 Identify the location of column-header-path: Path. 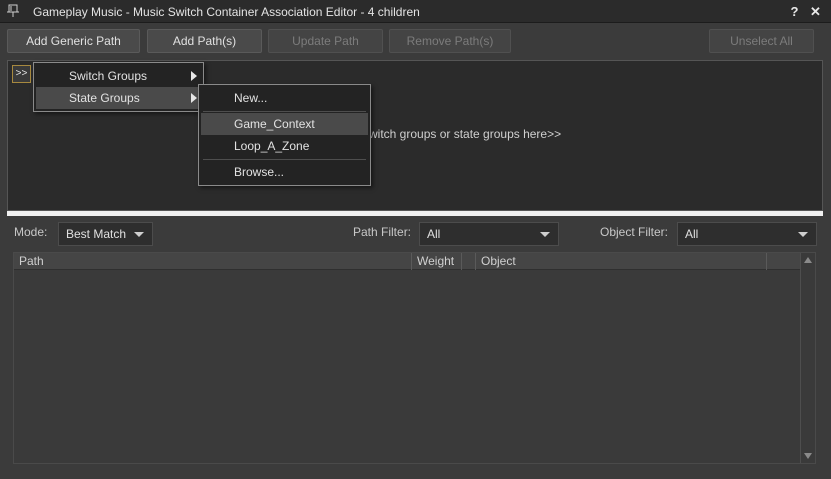
(213, 261).